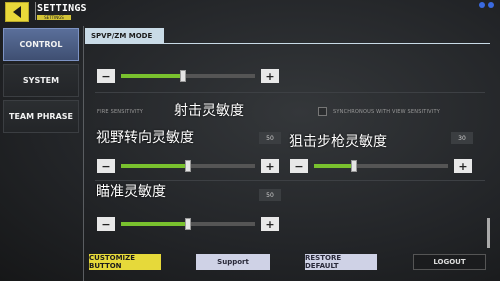 The image size is (500, 281). I want to click on top-sensitivity-slider: − +, so click(189, 76).